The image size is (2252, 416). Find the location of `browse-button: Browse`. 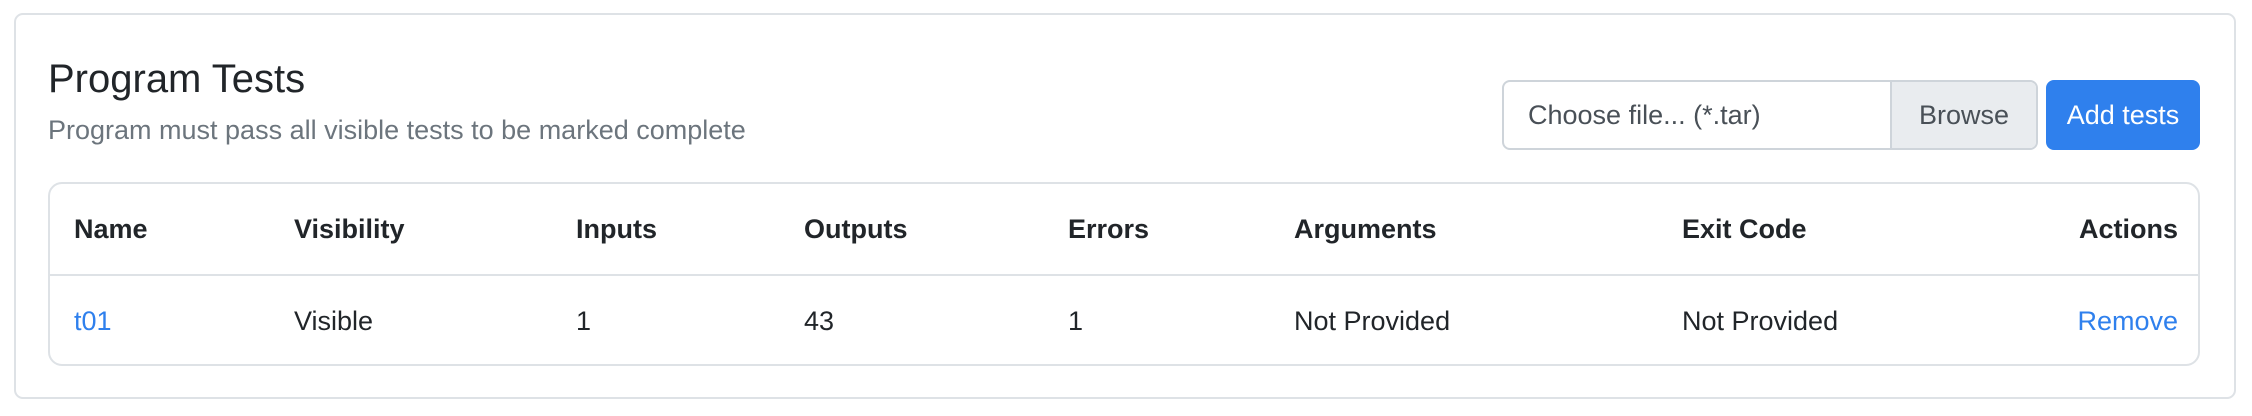

browse-button: Browse is located at coordinates (1963, 115).